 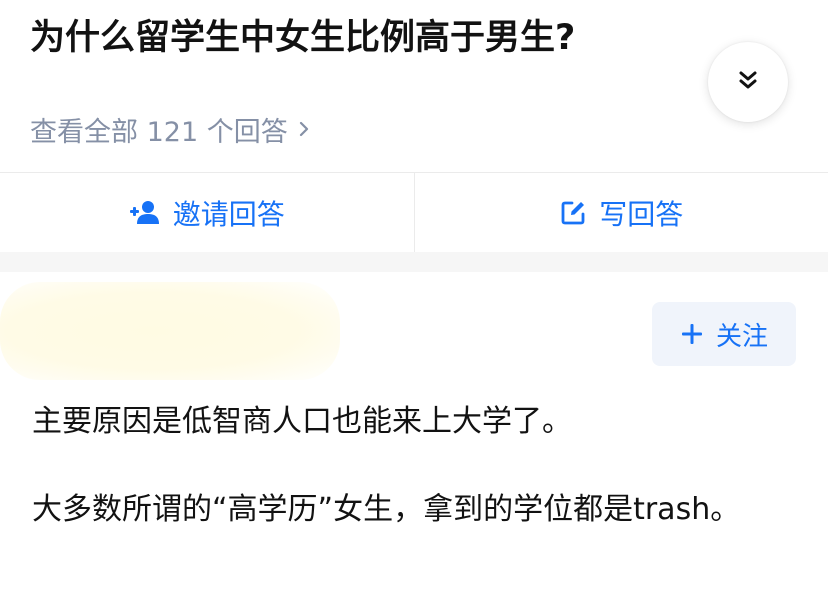 What do you see at coordinates (414, 262) in the screenshot?
I see `section-gap` at bounding box center [414, 262].